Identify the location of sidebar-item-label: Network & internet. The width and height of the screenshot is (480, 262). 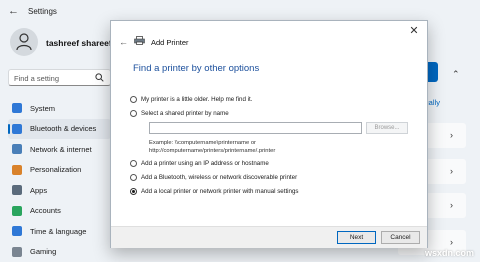
(61, 149).